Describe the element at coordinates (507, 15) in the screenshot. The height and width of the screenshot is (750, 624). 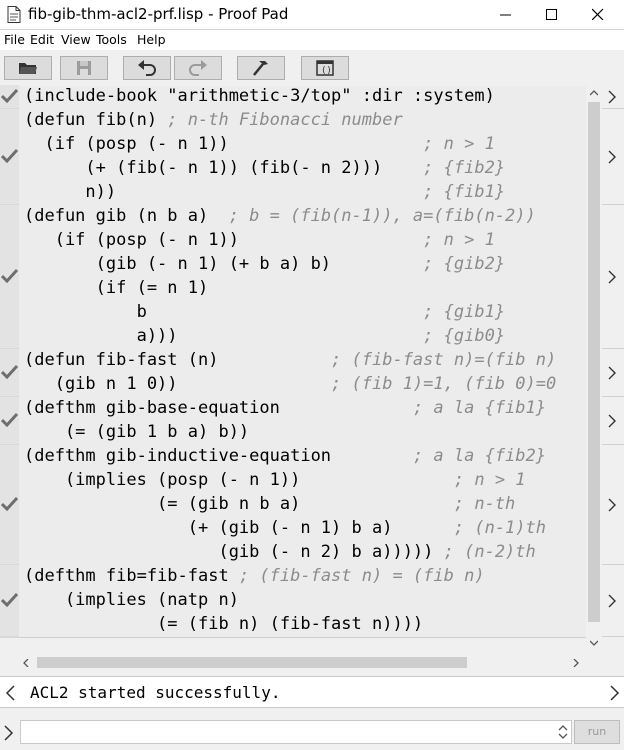
I see `minimize-button` at that location.